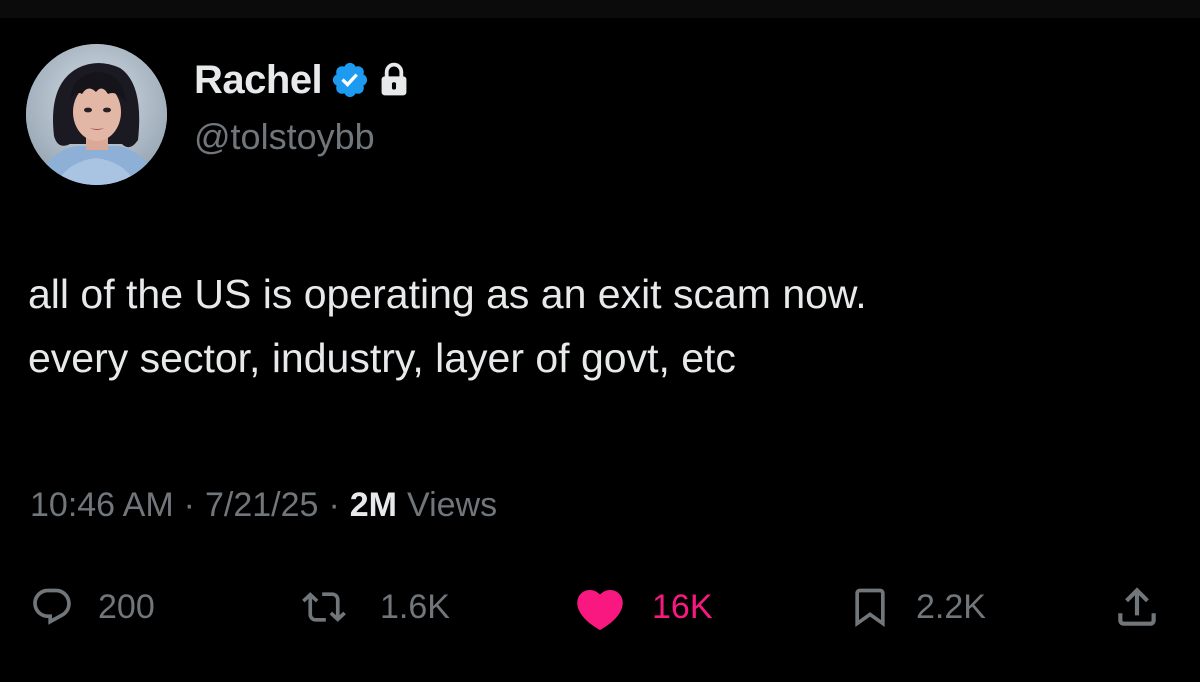 Image resolution: width=1200 pixels, height=682 pixels. Describe the element at coordinates (600, 610) in the screenshot. I see `heart-icon` at that location.